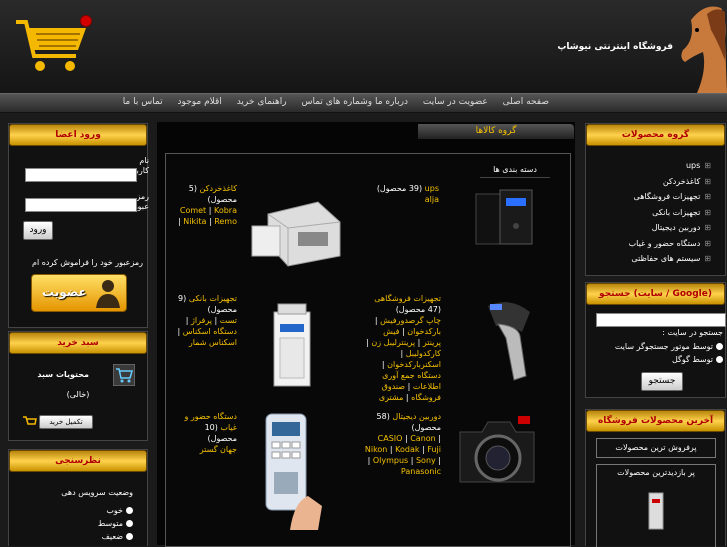 The width and height of the screenshot is (727, 547). Describe the element at coordinates (670, 244) in the screenshot. I see `group-item: ⊞دستگاه حضور و غیاب` at that location.